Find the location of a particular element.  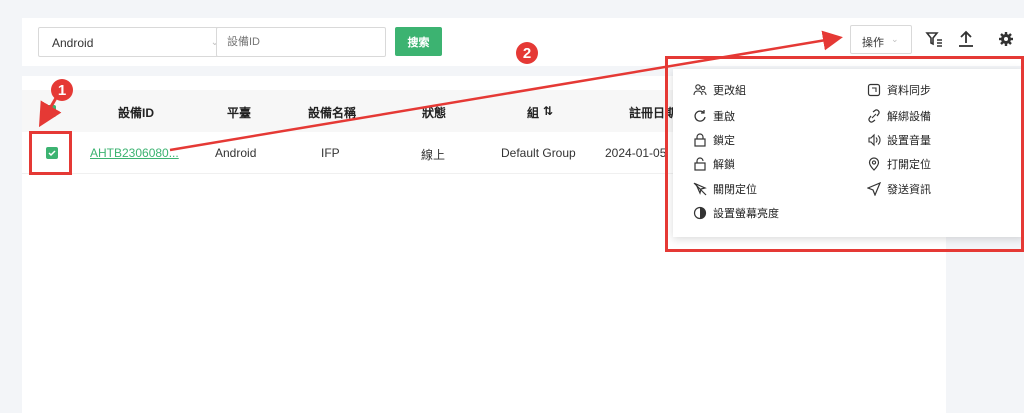

column-header-platform: 平臺 is located at coordinates (239, 112).